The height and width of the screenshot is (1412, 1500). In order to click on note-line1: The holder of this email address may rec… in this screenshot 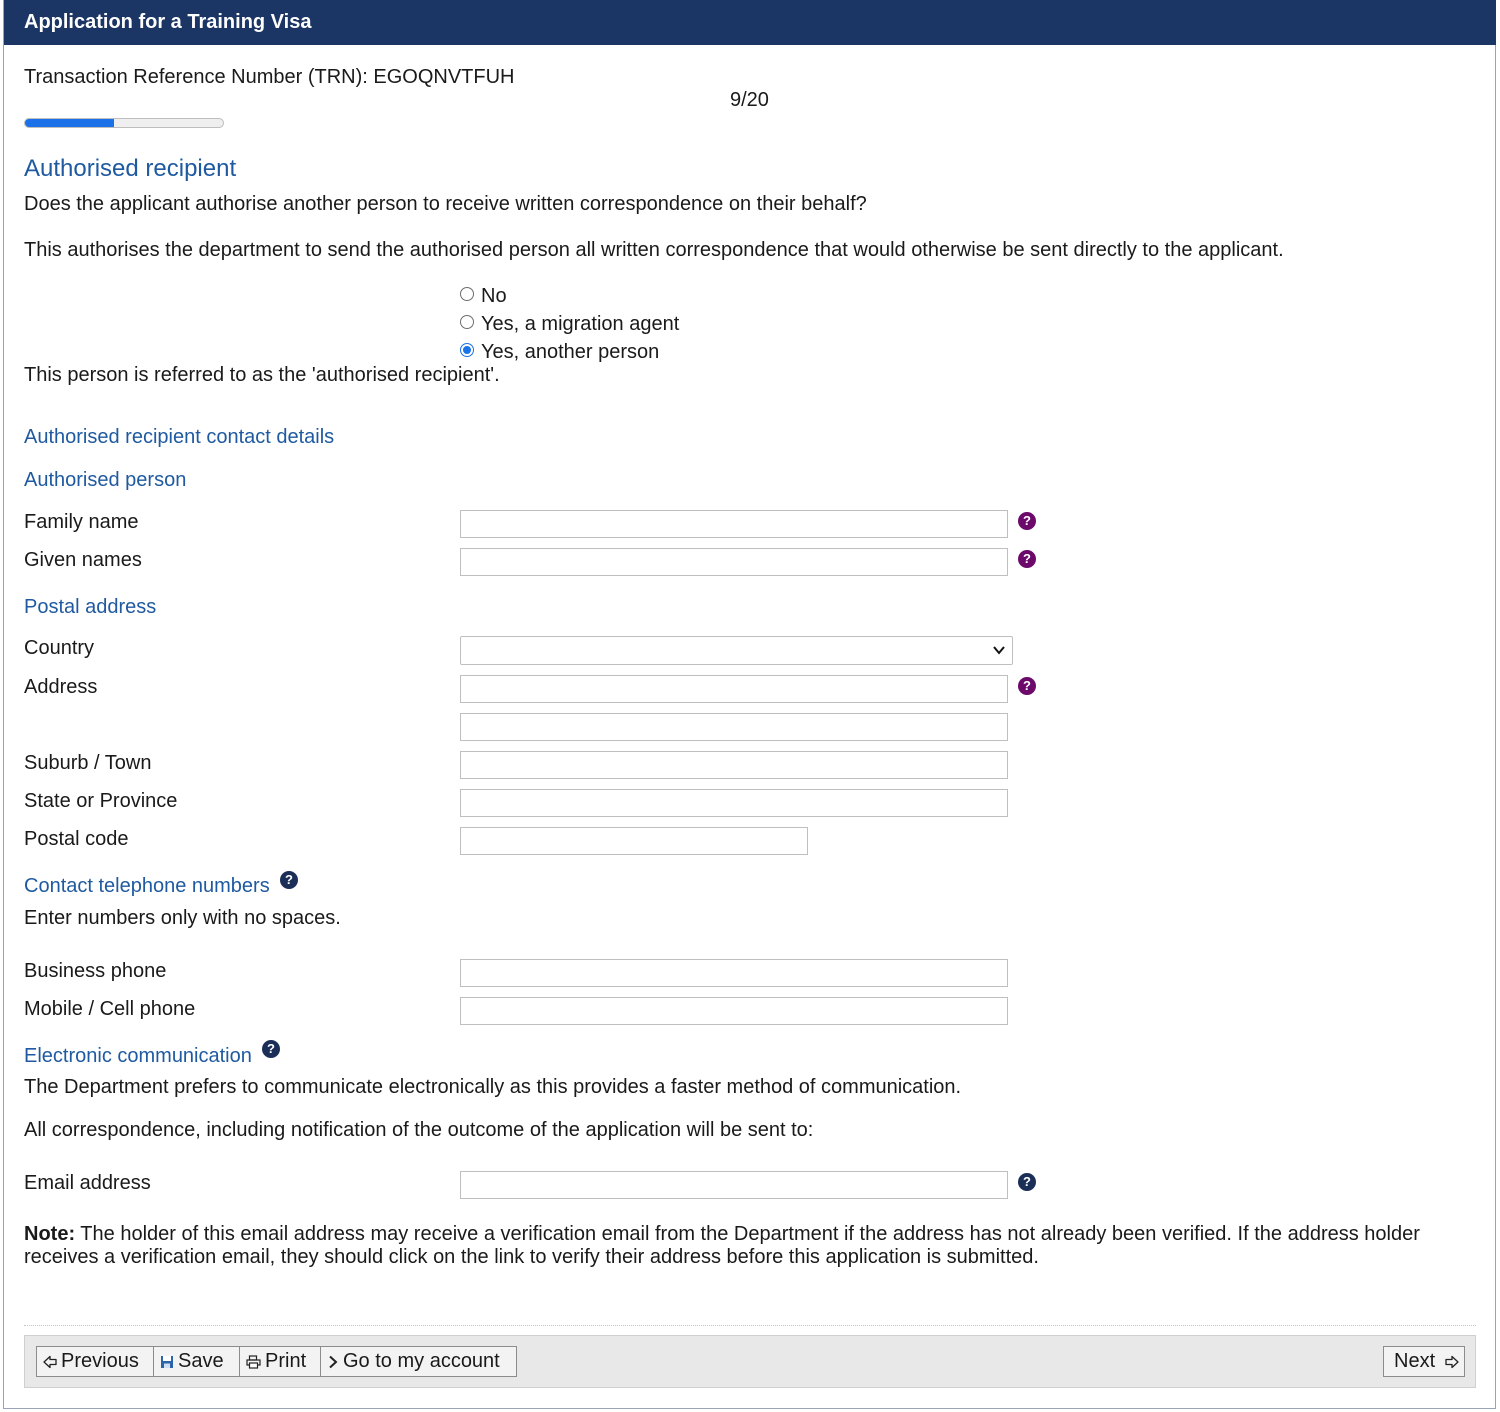, I will do `click(747, 1234)`.